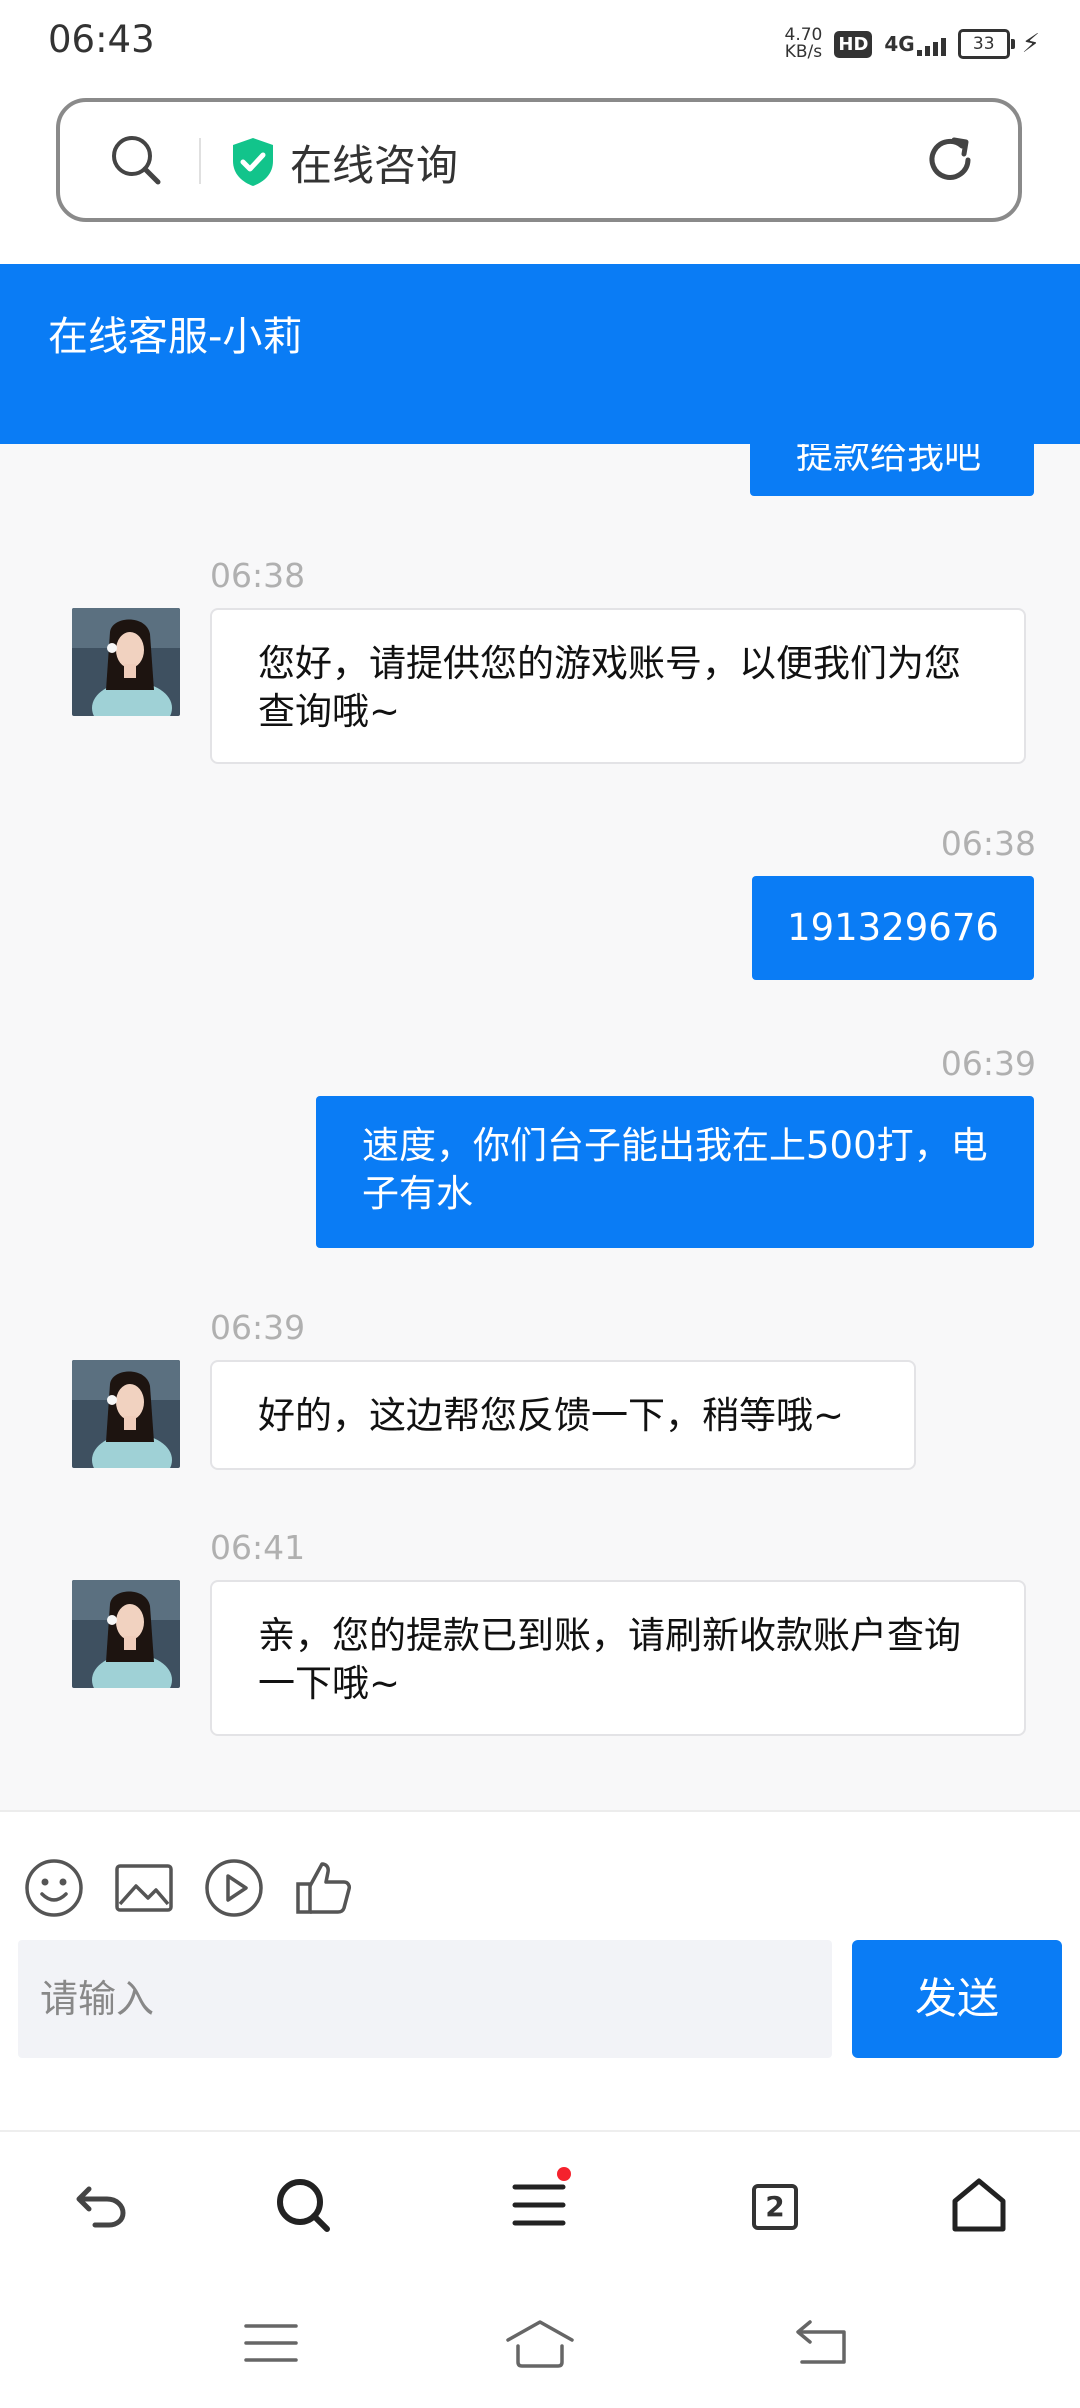 This screenshot has width=1080, height=2408. Describe the element at coordinates (175, 337) in the screenshot. I see `agent-name: 在线客服-小莉` at that location.